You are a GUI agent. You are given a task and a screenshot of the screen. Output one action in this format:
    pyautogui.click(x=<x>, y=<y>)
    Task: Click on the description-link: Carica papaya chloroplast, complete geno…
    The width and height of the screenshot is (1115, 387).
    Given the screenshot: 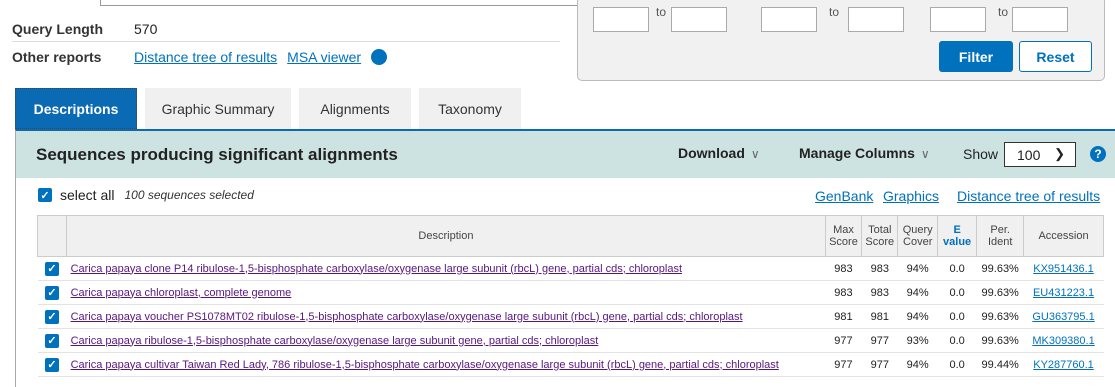 What is the action you would take?
    pyautogui.click(x=181, y=293)
    